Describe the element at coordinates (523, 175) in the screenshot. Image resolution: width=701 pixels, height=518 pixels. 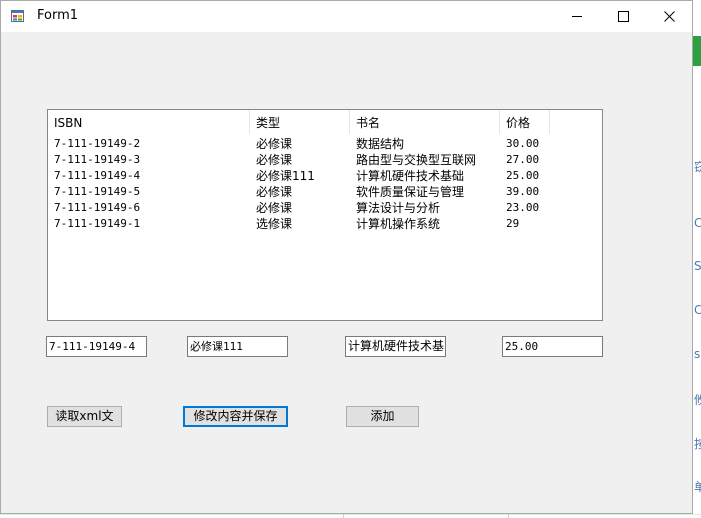
I see `cell-price: 25.00` at that location.